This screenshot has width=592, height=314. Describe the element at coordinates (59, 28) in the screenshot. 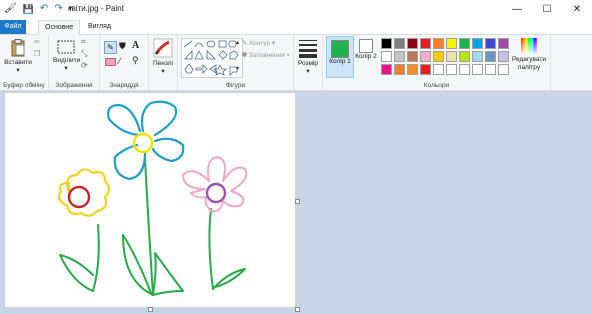

I see `tab-home: Основне` at that location.